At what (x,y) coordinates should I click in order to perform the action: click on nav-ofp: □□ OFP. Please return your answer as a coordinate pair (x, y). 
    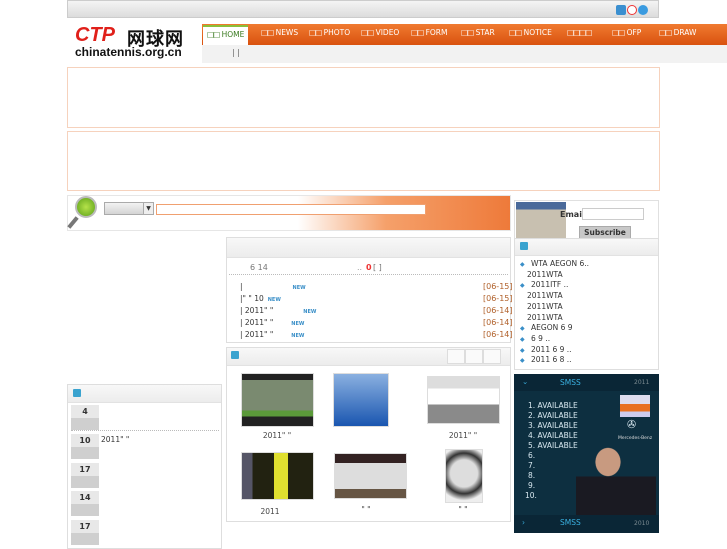
    Looking at the image, I should click on (626, 32).